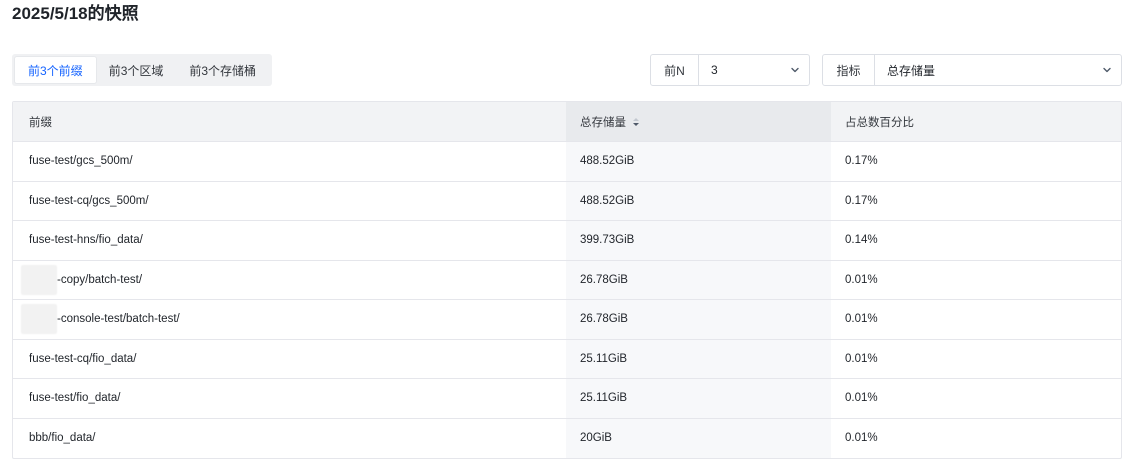 The width and height of the screenshot is (1137, 476). I want to click on cell-prefix: fuse-test/gcs_500m/, so click(289, 161).